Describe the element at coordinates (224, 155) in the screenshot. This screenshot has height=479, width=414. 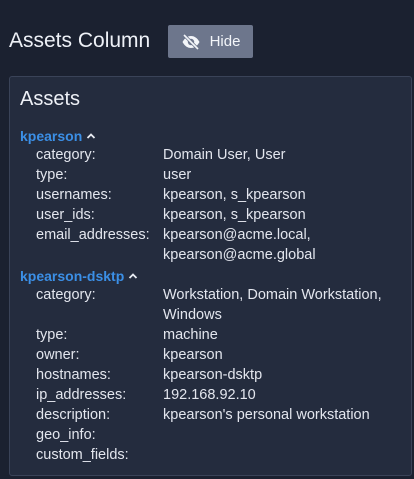
I see `field-value: Domain User, User` at that location.